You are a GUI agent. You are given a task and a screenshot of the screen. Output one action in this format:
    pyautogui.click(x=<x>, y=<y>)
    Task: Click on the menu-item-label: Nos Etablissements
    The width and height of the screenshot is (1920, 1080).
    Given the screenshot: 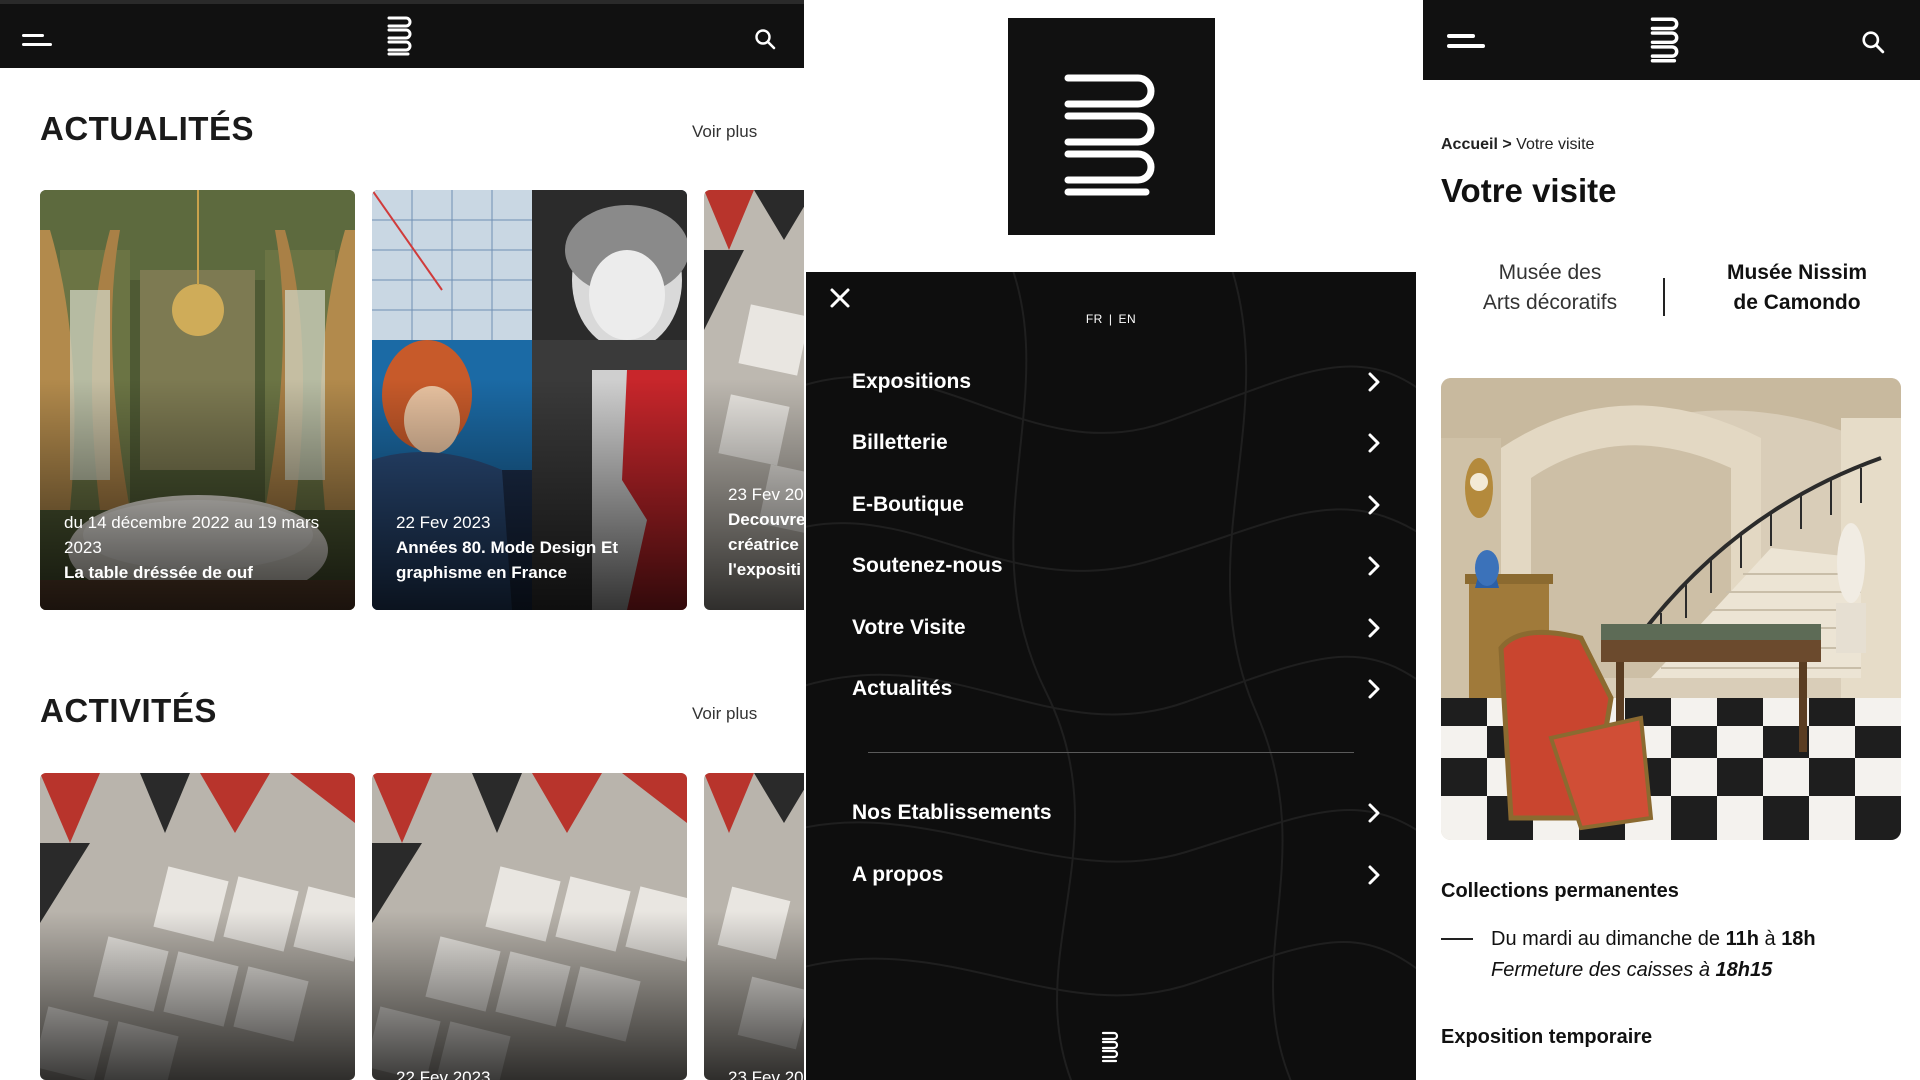 What is the action you would take?
    pyautogui.click(x=952, y=812)
    